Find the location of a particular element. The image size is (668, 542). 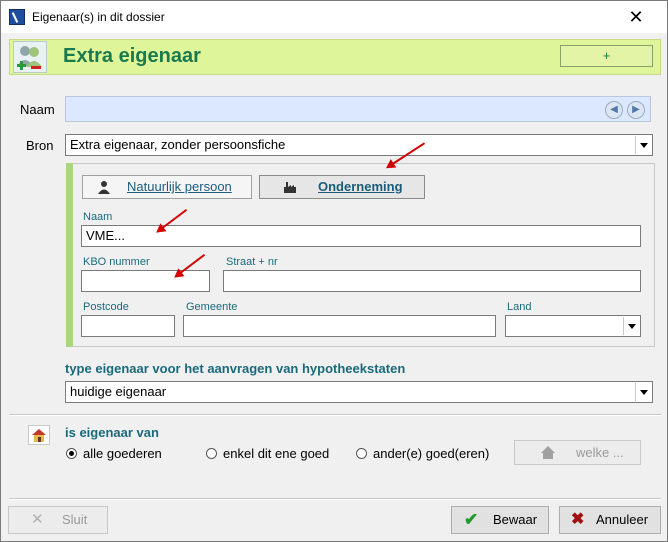

gemeente-label: Gemeente is located at coordinates (212, 307).